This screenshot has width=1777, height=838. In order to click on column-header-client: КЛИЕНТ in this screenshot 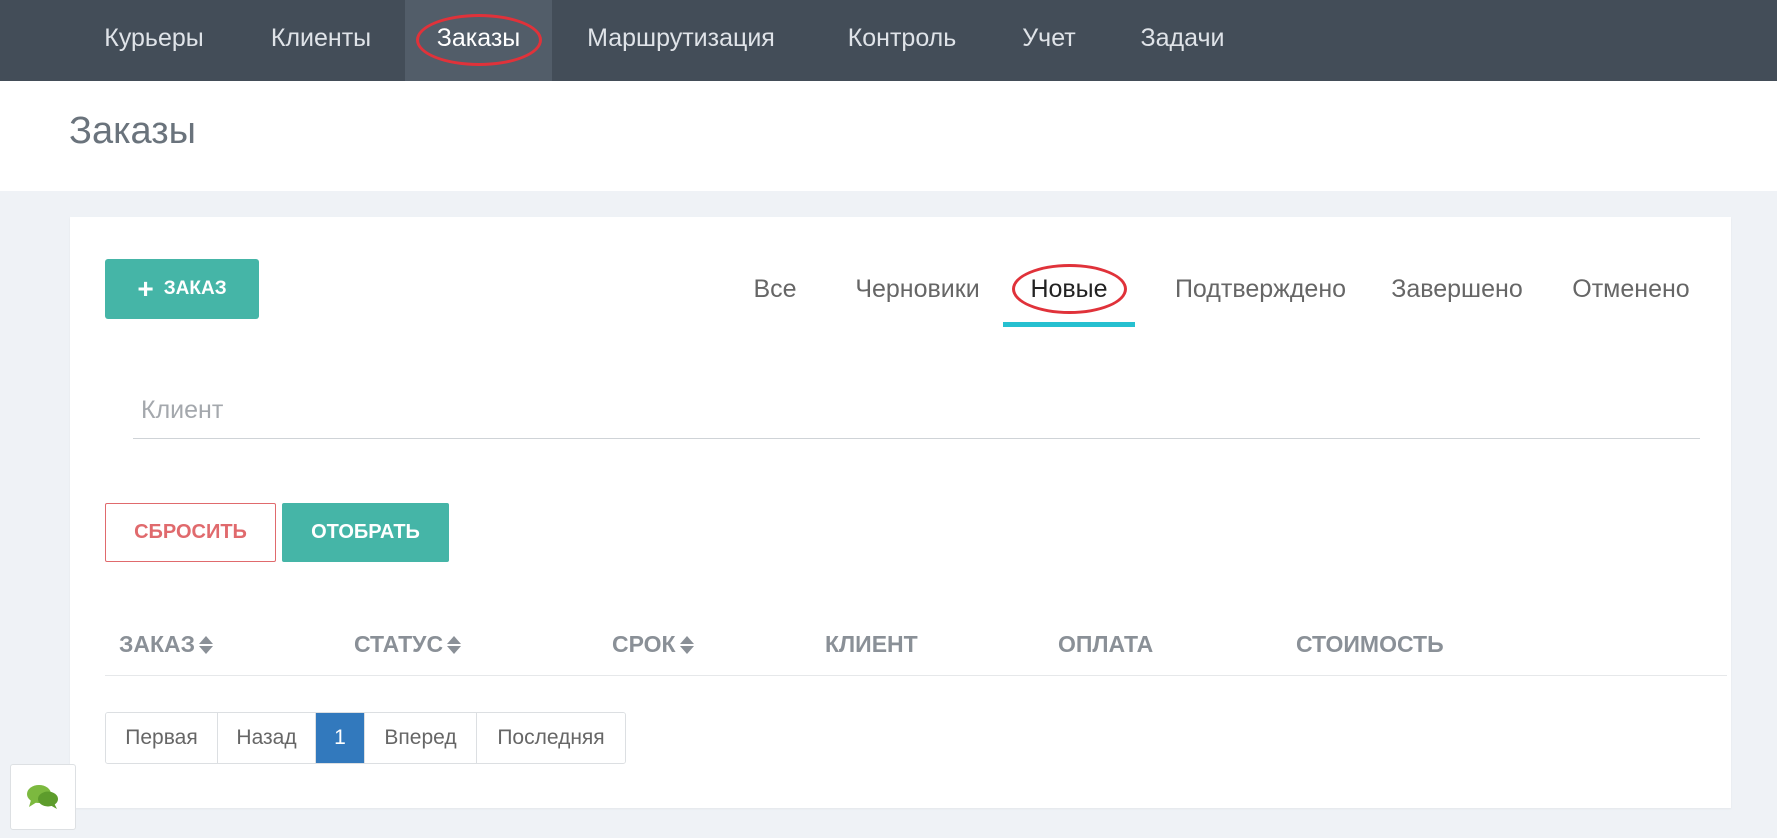, I will do `click(871, 644)`.